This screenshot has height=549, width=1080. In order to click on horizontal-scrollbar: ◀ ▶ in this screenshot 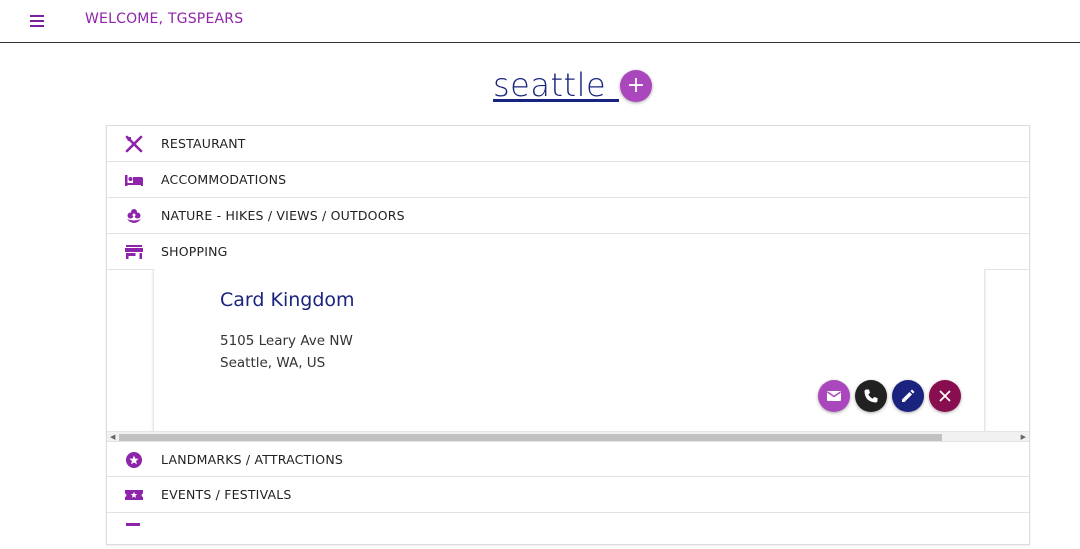, I will do `click(568, 436)`.